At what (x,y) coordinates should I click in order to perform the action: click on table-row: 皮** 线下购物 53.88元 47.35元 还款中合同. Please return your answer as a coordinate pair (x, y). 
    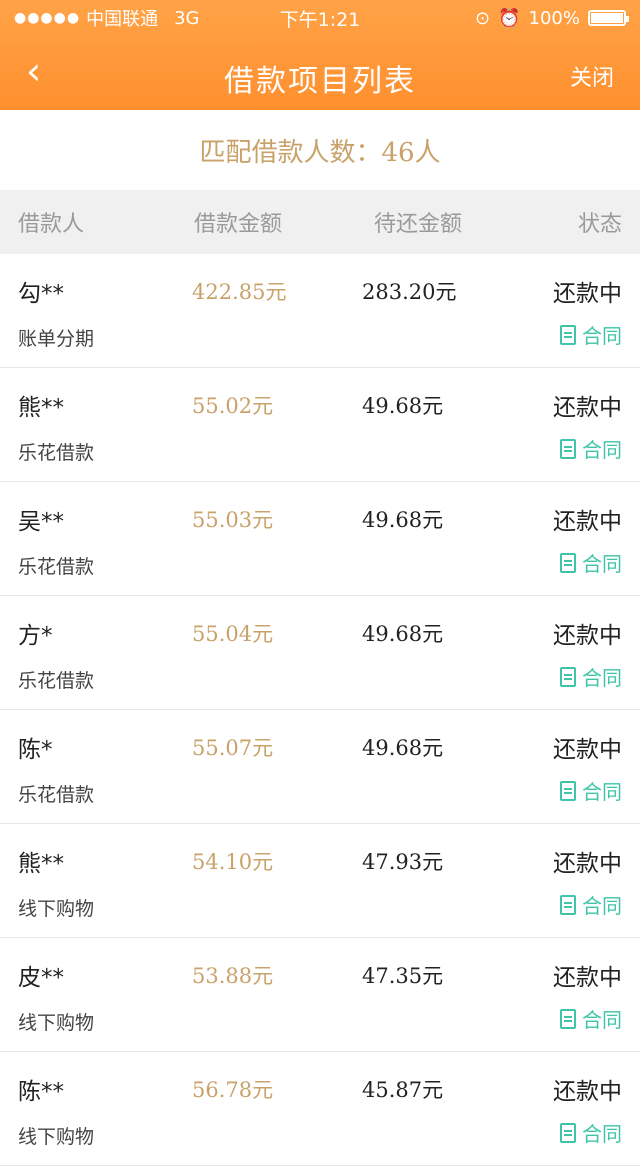
    Looking at the image, I should click on (320, 995).